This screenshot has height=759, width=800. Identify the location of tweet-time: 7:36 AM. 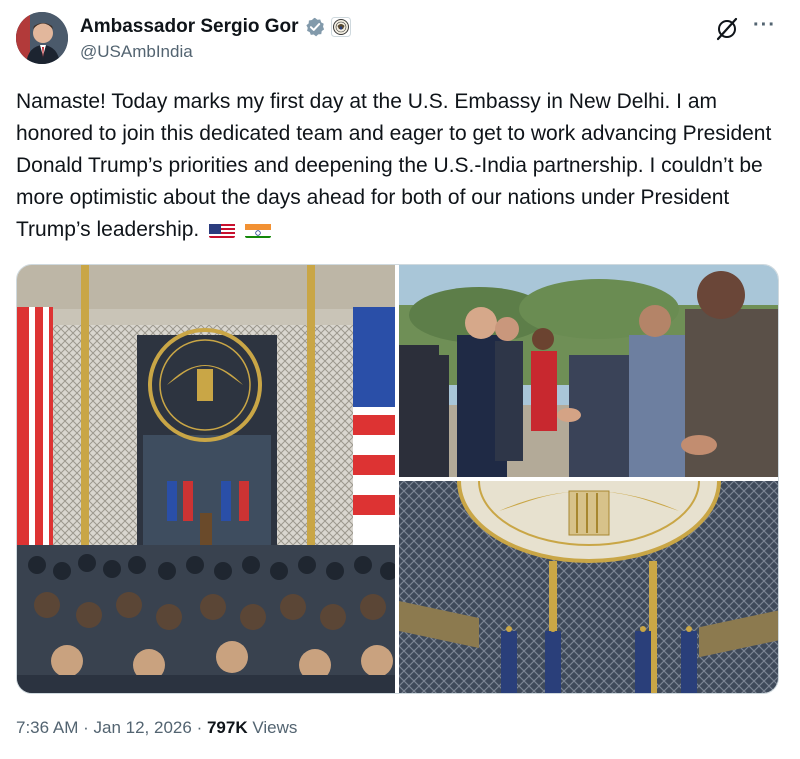
(47, 727).